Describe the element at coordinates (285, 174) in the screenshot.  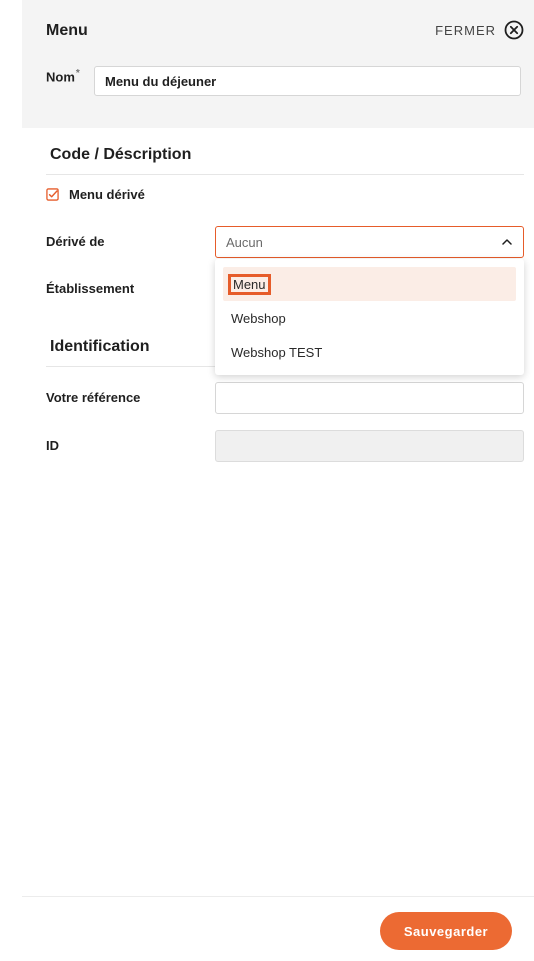
I see `section-divider` at that location.